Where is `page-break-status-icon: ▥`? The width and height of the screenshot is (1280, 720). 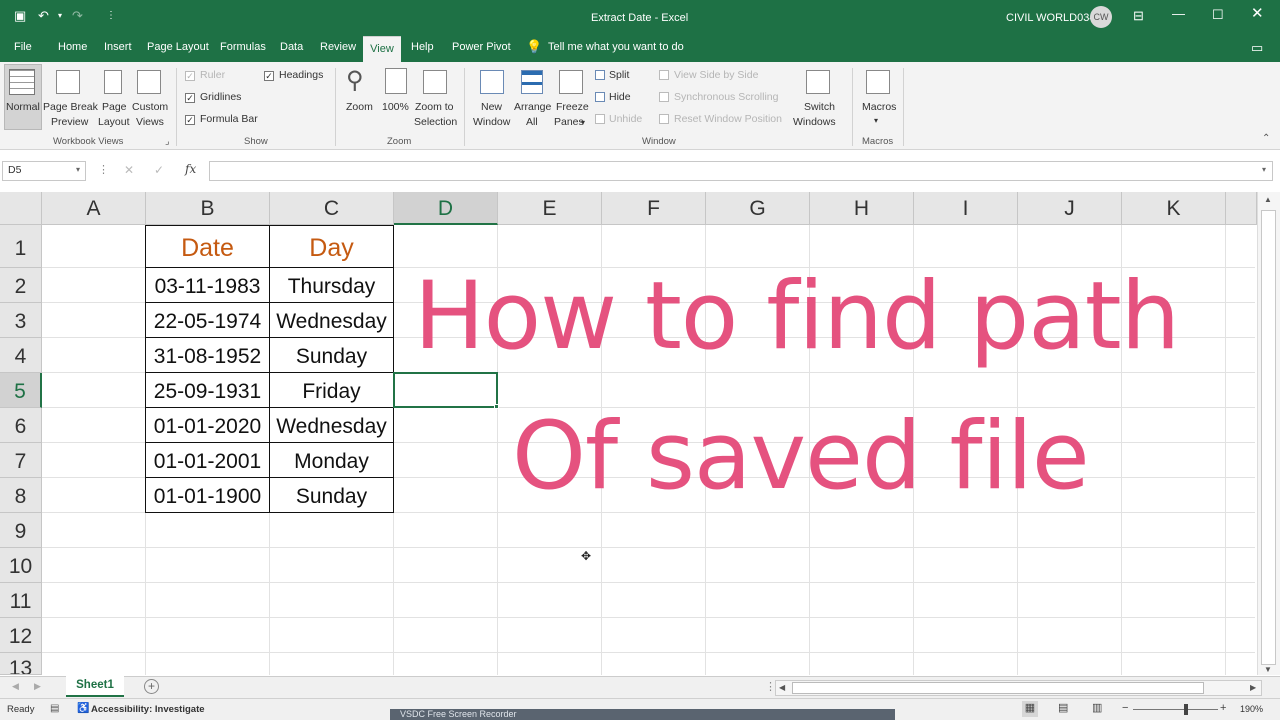
page-break-status-icon: ▥ is located at coordinates (1097, 707).